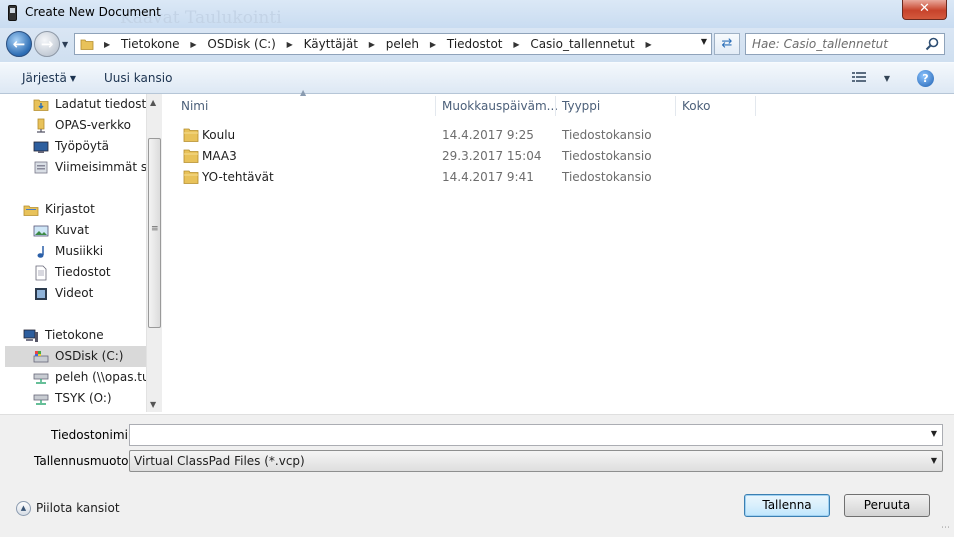 This screenshot has width=954, height=537. Describe the element at coordinates (155, 229) in the screenshot. I see `grip-icon: ≡` at that location.